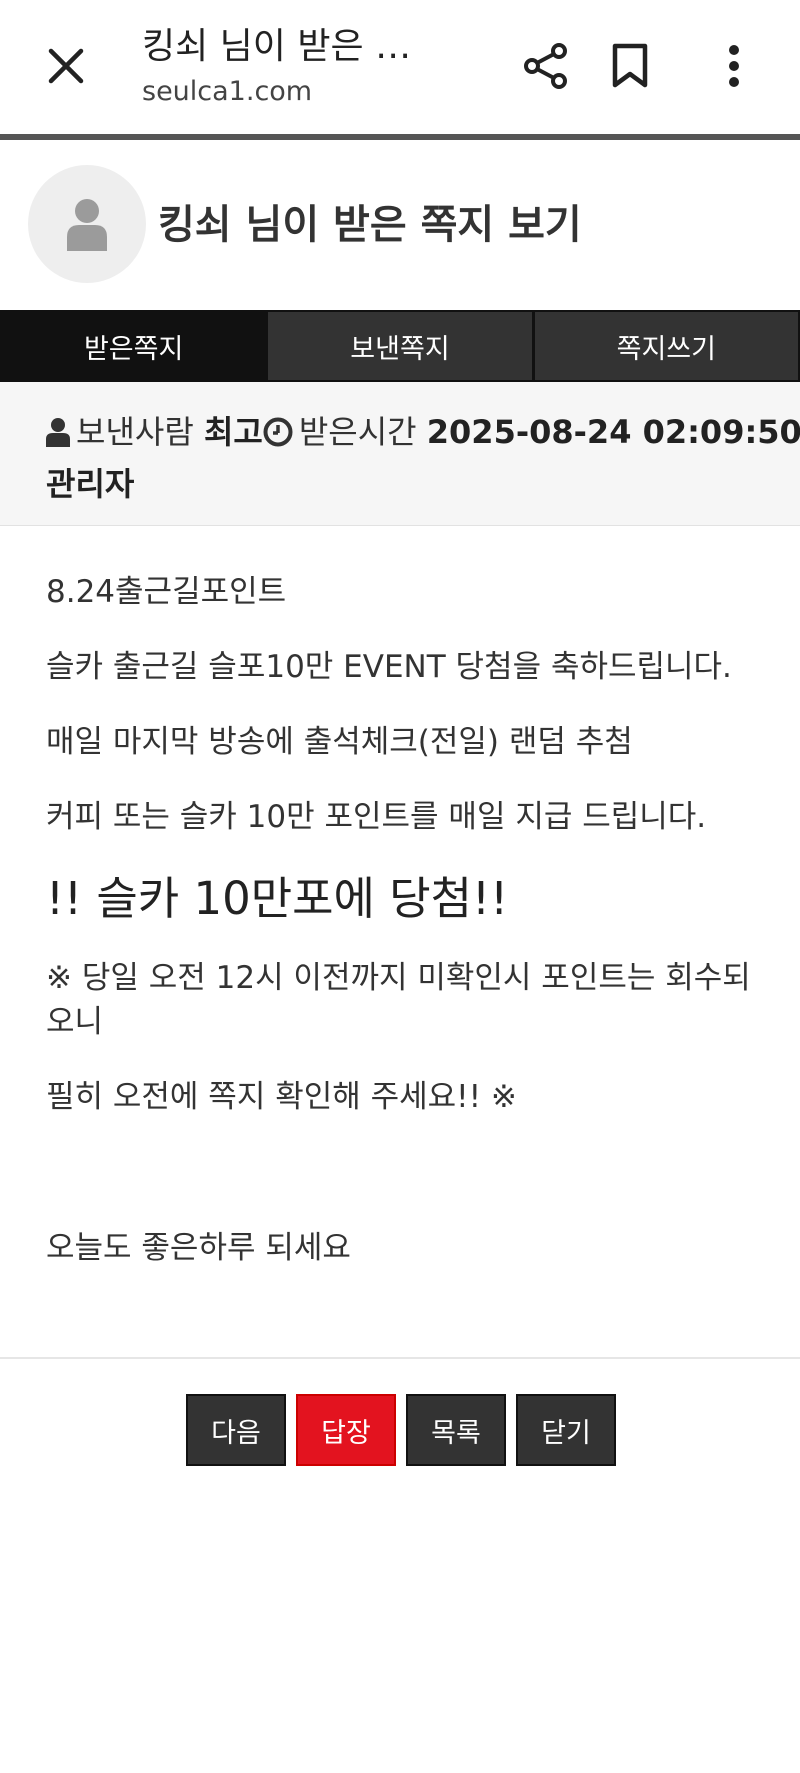 This screenshot has width=800, height=1773. Describe the element at coordinates (198, 1248) in the screenshot. I see `message-closing: 오늘도 좋은하루 되세요` at that location.